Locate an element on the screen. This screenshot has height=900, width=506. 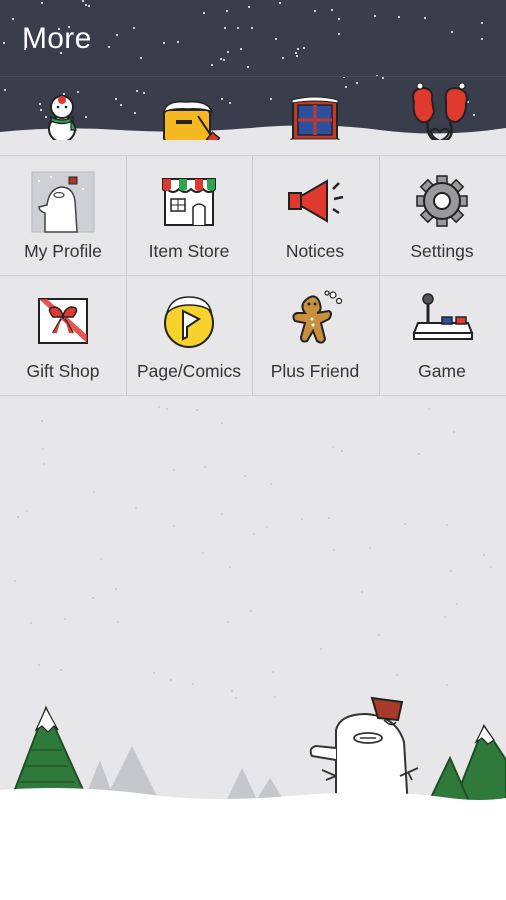
menu-item-label: Settings is located at coordinates (442, 251).